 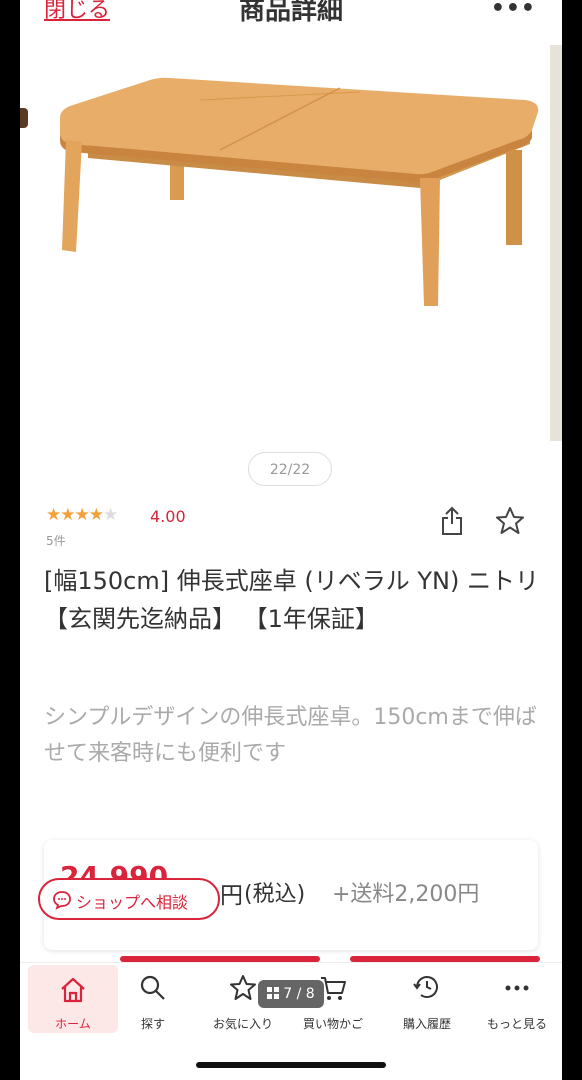 What do you see at coordinates (56, 540) in the screenshot?
I see `review-count: 5件` at bounding box center [56, 540].